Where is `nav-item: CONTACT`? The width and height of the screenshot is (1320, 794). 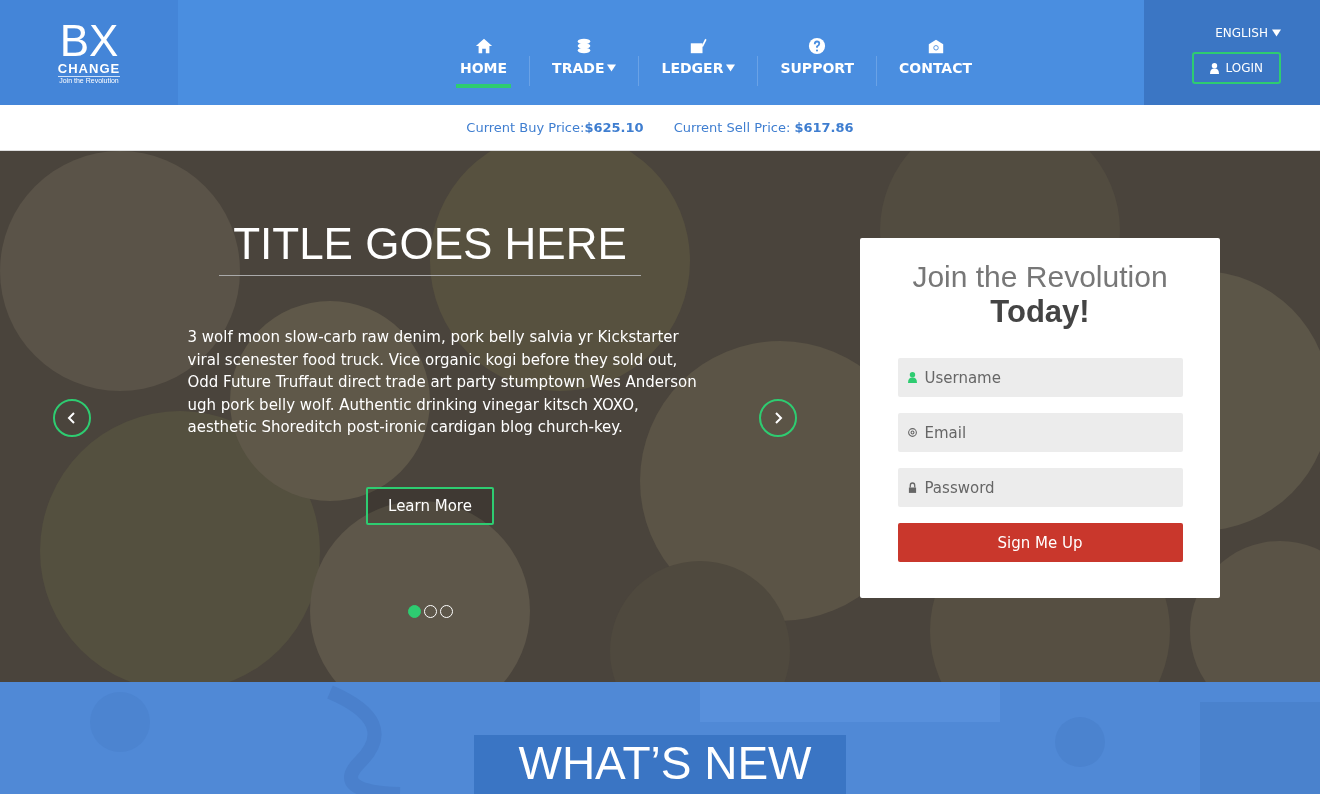 nav-item: CONTACT is located at coordinates (935, 62).